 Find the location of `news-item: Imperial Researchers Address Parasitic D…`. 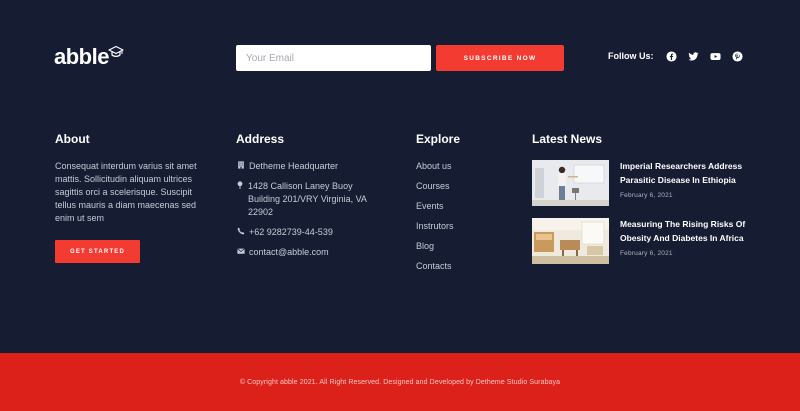

news-item: Imperial Researchers Address Parasitic D… is located at coordinates (647, 183).